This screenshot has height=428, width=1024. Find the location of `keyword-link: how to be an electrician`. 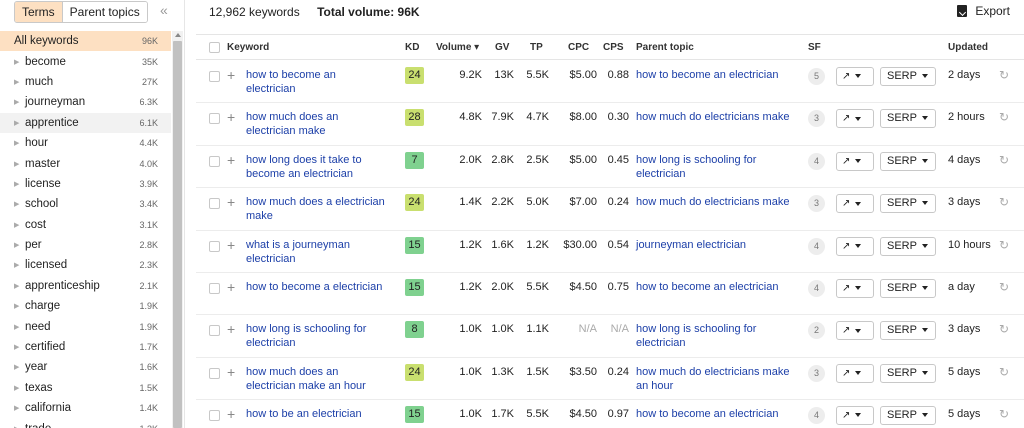

keyword-link: how to be an electrician is located at coordinates (316, 414).